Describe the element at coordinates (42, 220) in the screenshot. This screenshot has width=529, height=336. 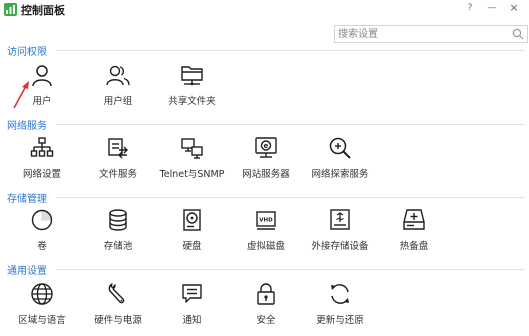
I see `volume-icon` at that location.